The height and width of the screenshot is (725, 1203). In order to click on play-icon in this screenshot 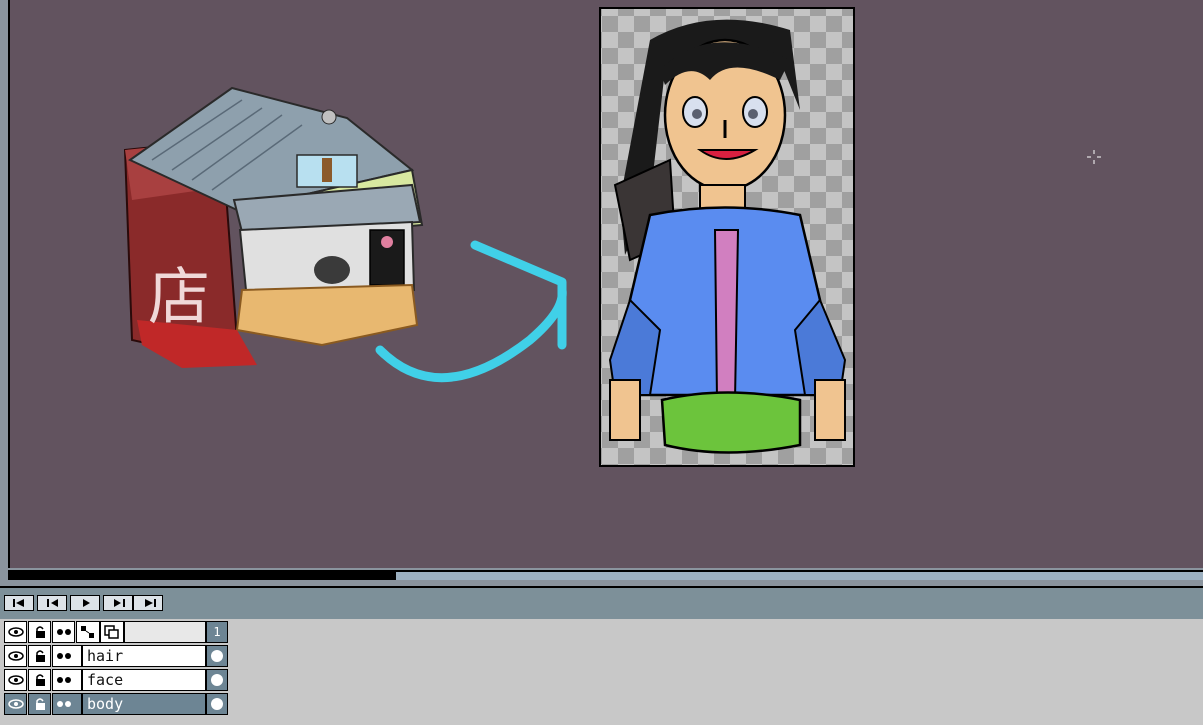, I will do `click(86, 603)`.